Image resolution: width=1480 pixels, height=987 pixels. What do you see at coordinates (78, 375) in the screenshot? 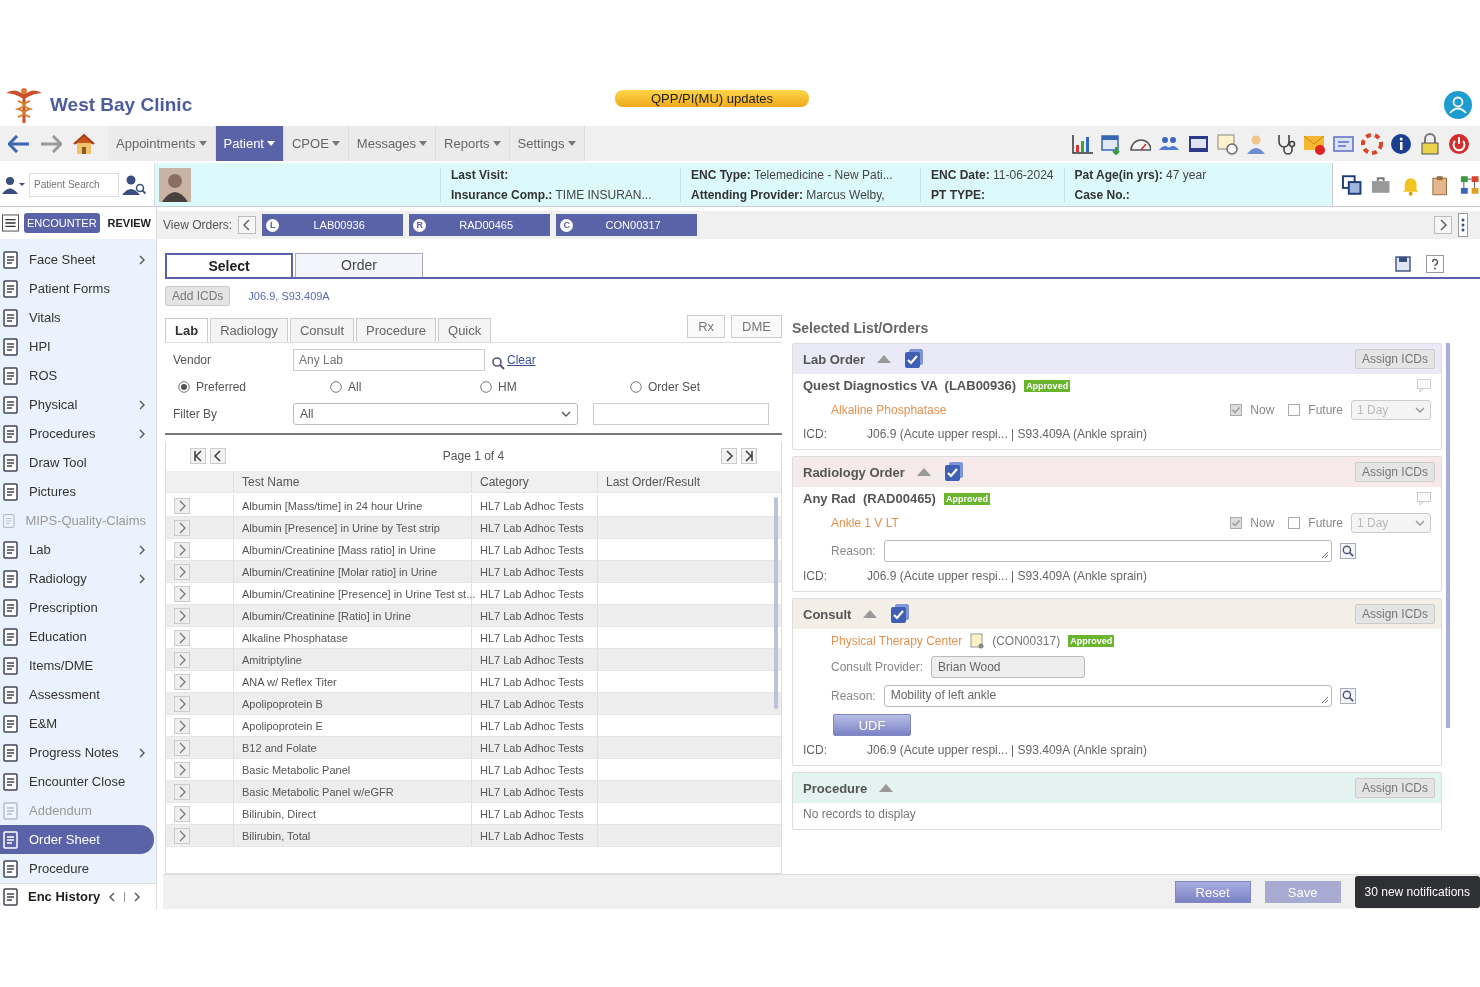
I see `sidebar-item: ROS` at bounding box center [78, 375].